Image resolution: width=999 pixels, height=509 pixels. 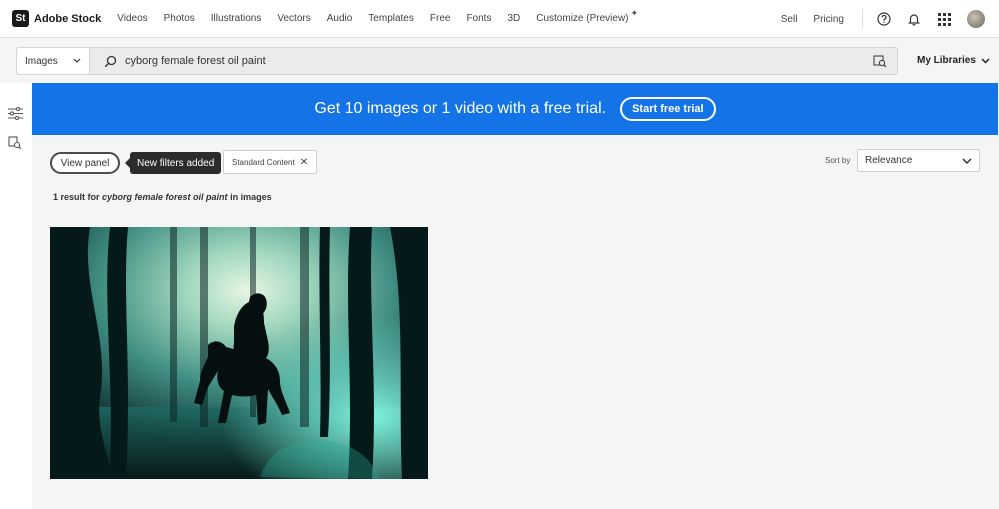 I want to click on adobe-stock-logo: St Adobe Stock, so click(x=56, y=18).